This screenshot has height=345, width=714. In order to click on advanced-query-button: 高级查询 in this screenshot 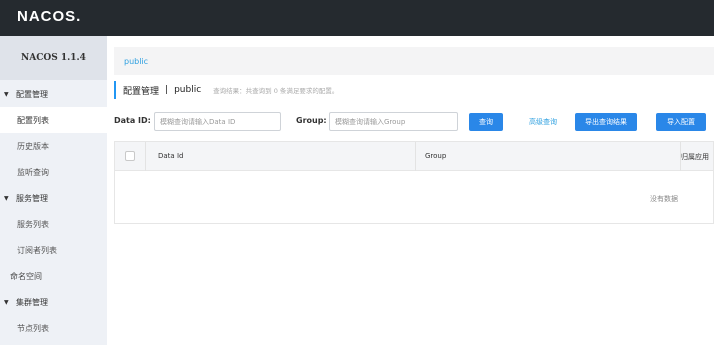, I will do `click(543, 122)`.